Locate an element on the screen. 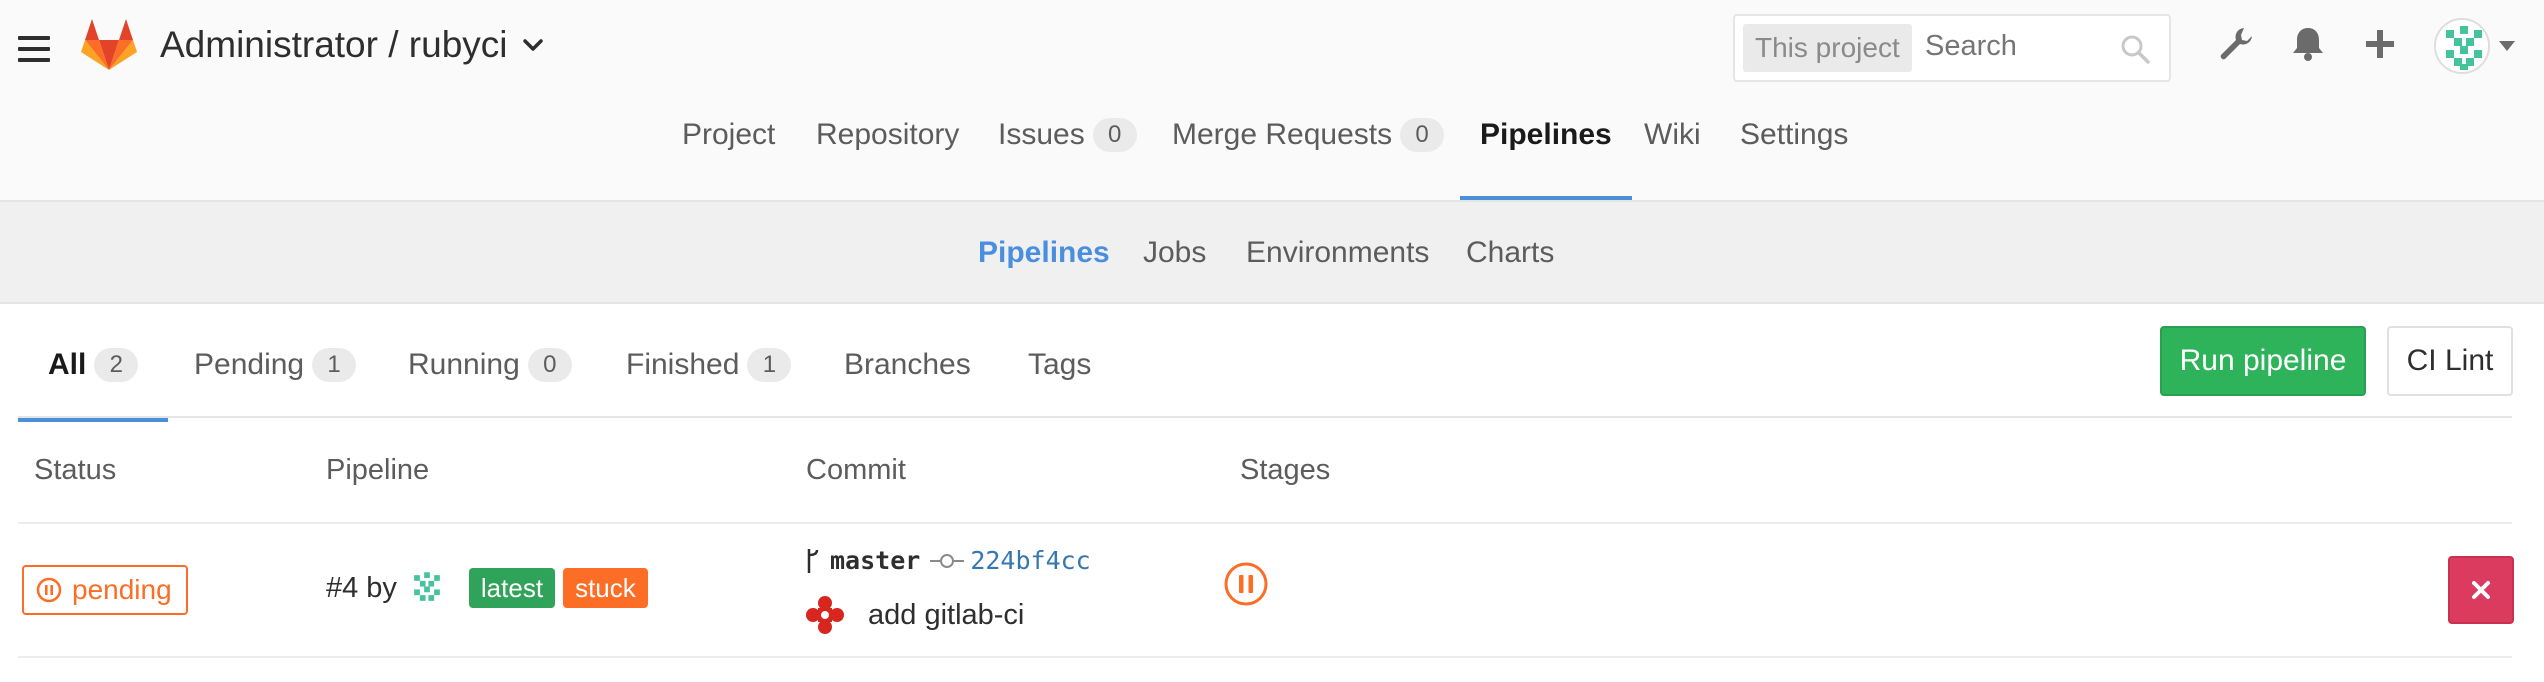  column-header-commit: Commit is located at coordinates (856, 470).